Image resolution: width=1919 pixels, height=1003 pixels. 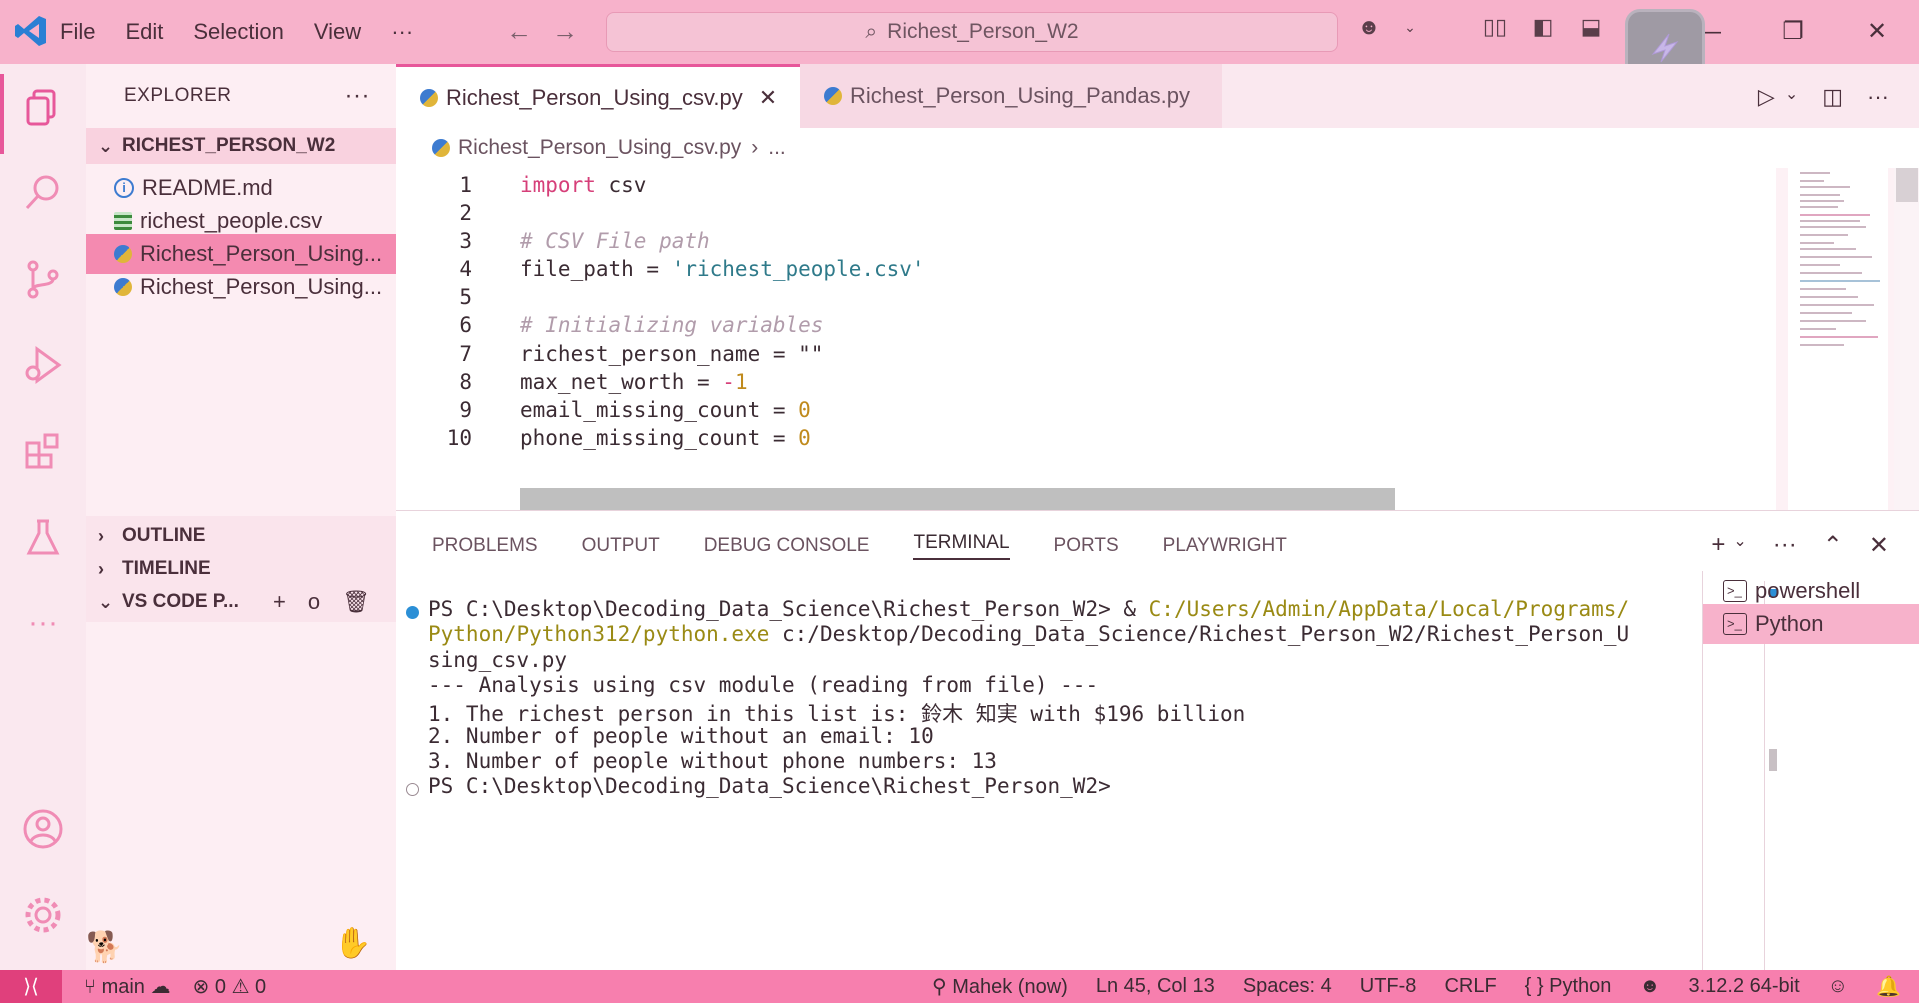 I want to click on command-center-search: ⌕ Richest_Person_W2, so click(x=972, y=32).